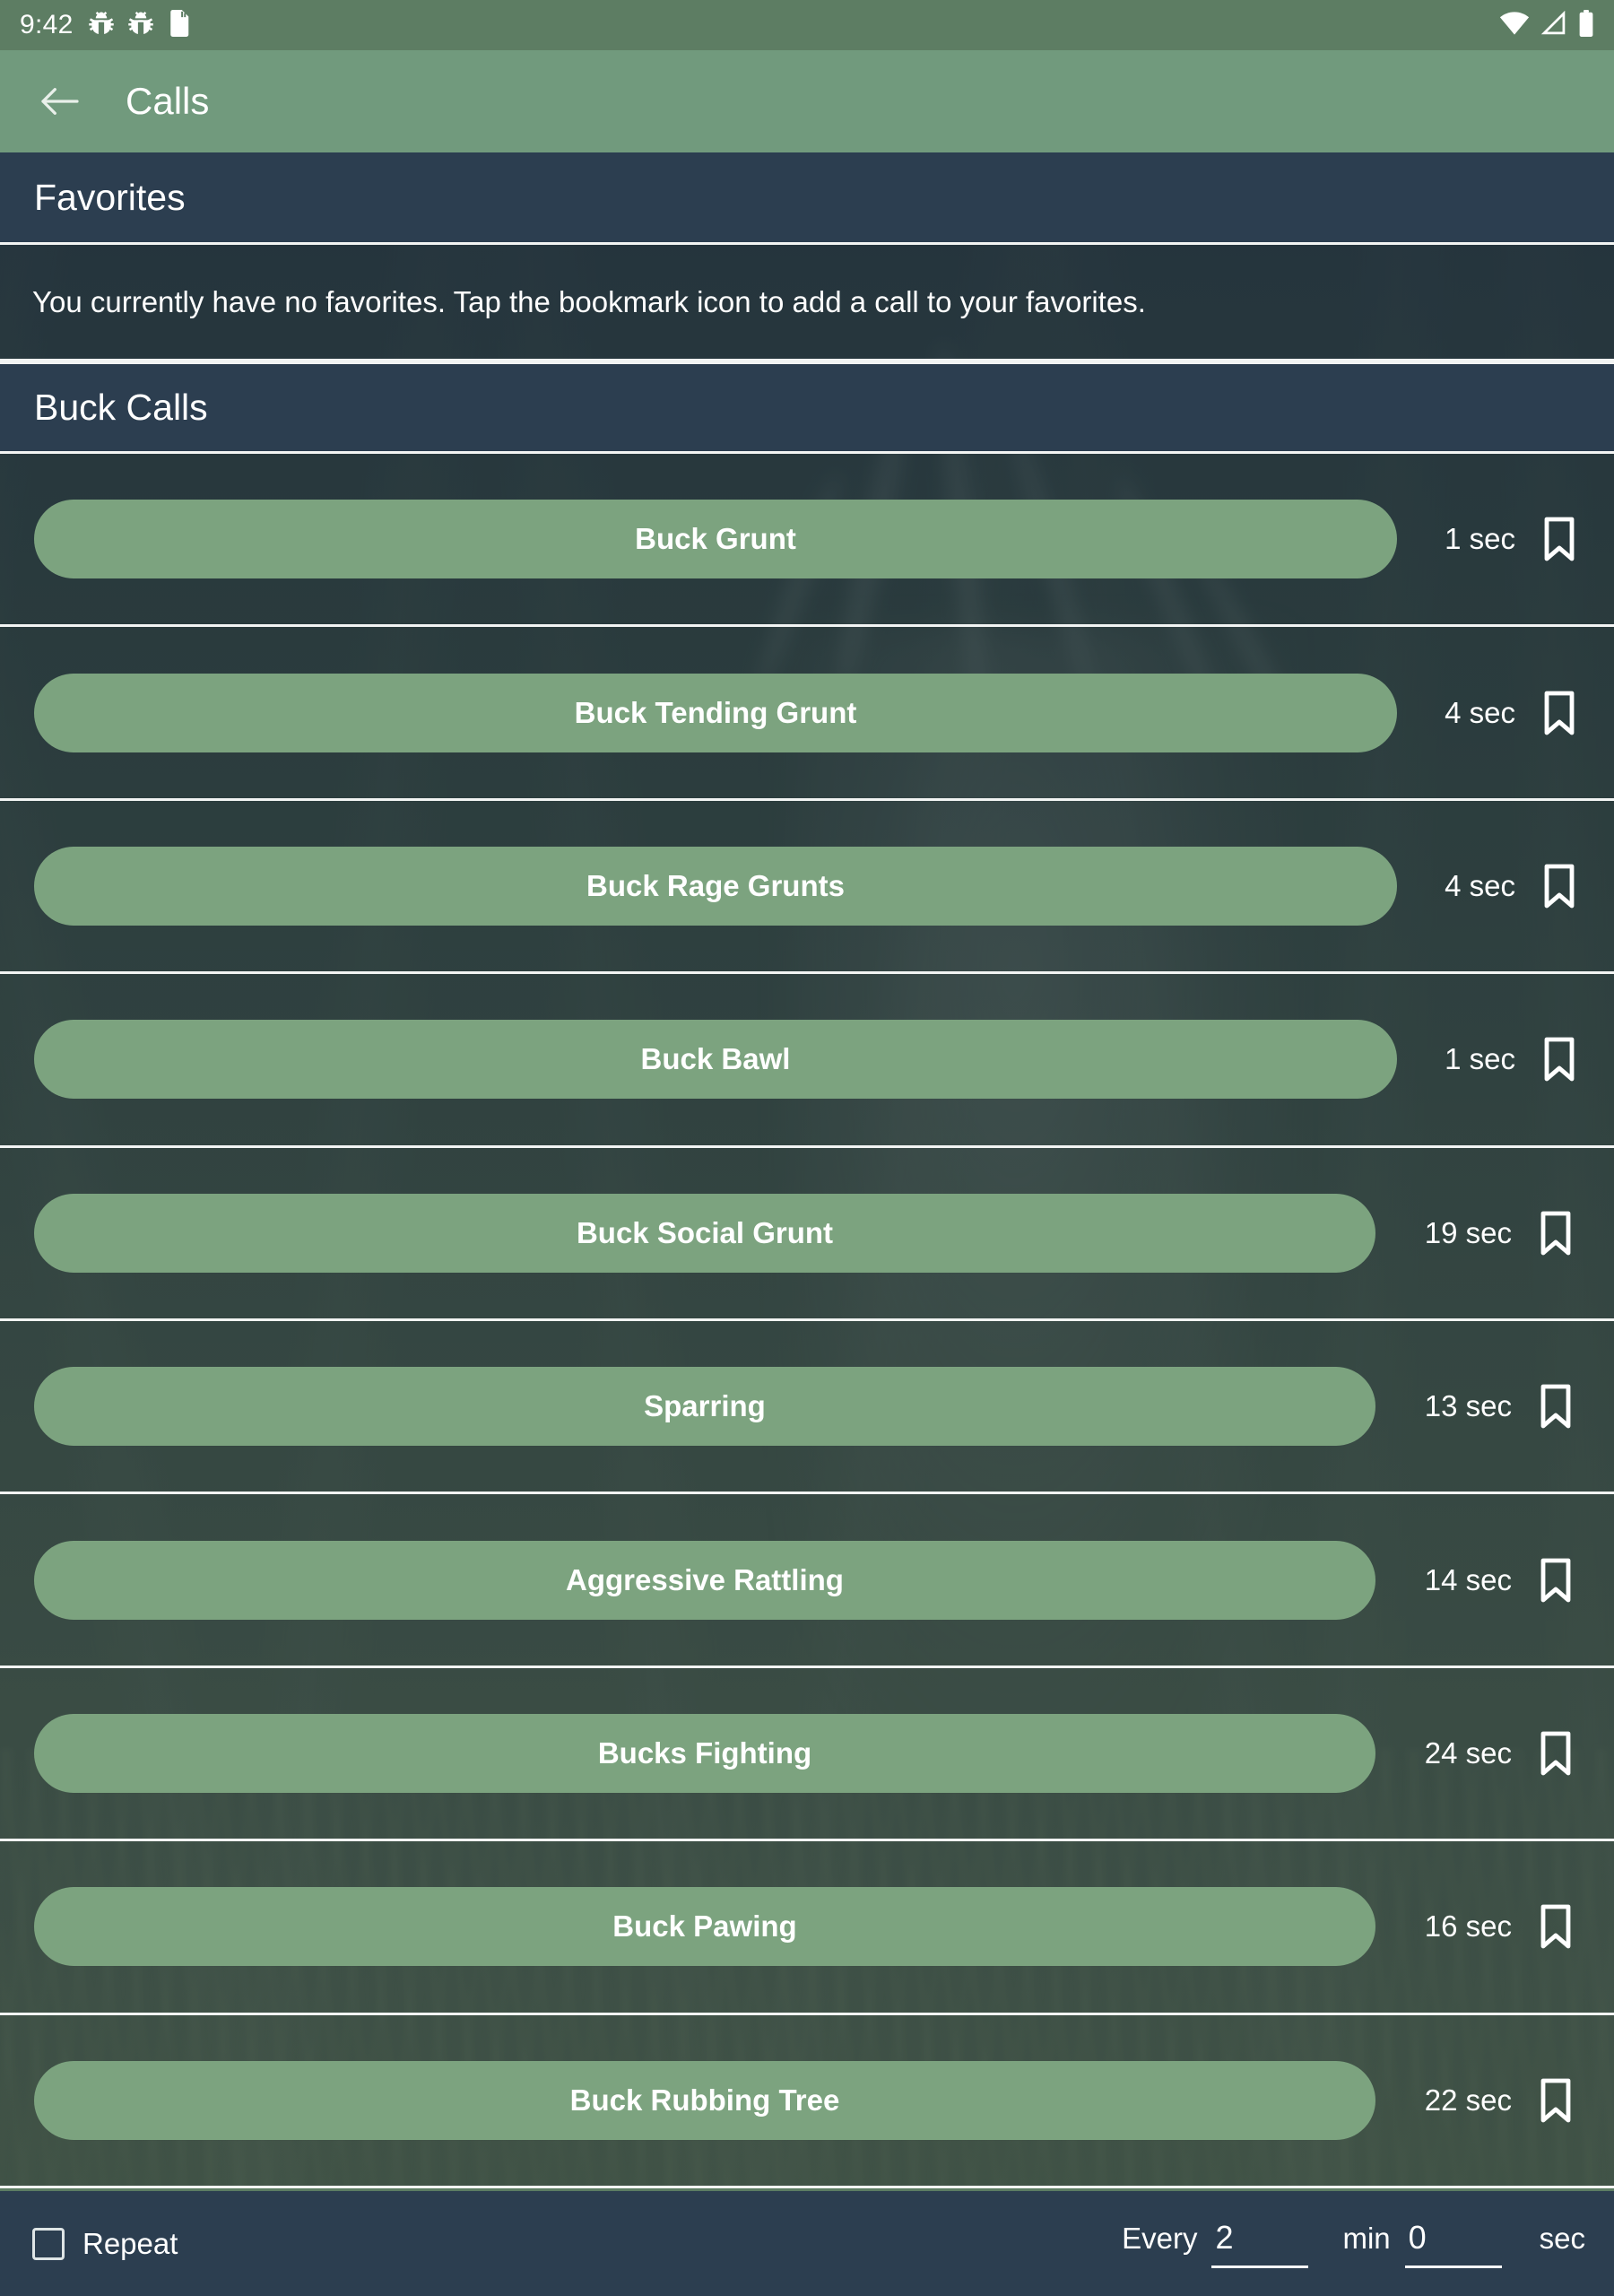 The height and width of the screenshot is (2296, 1614). What do you see at coordinates (1562, 2238) in the screenshot?
I see `sec-label: sec` at bounding box center [1562, 2238].